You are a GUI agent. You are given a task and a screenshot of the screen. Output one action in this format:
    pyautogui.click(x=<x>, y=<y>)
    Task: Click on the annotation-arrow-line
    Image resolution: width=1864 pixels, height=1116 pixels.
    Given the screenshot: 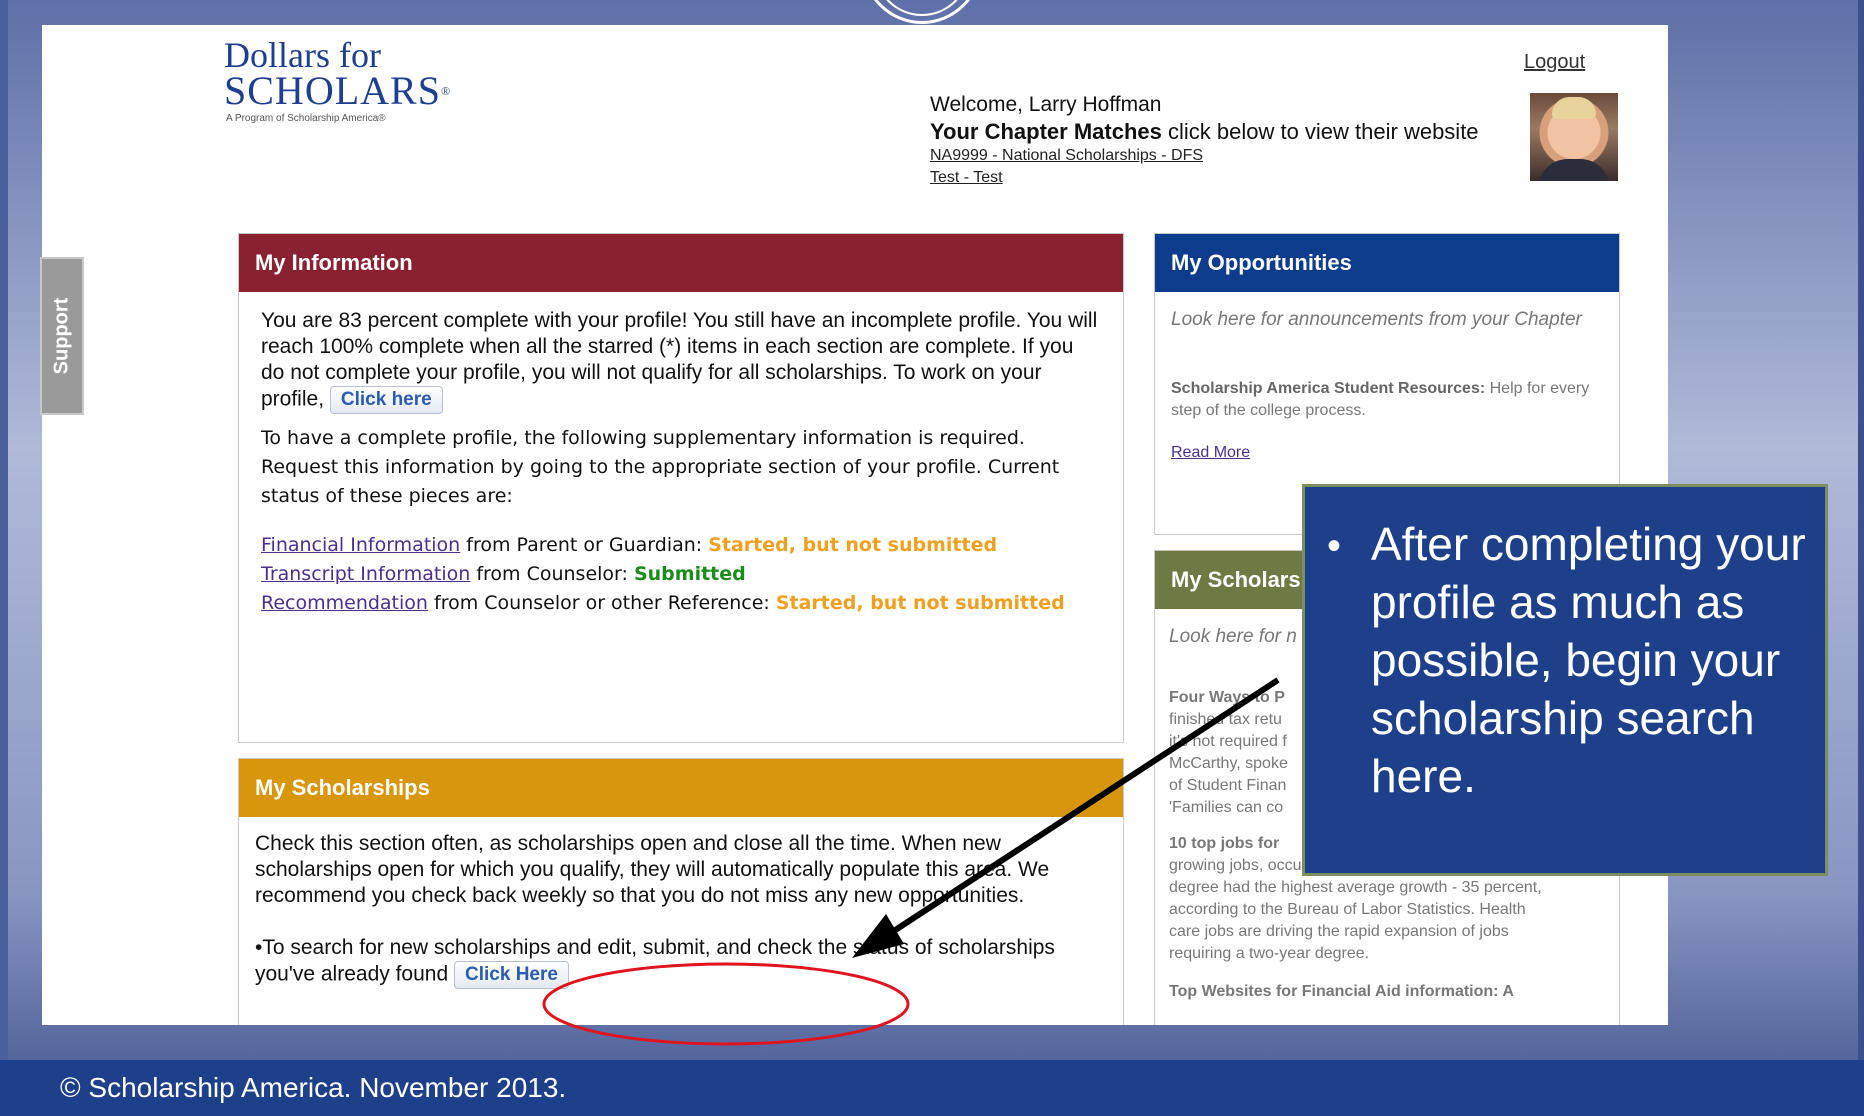 What is the action you would take?
    pyautogui.click(x=1079, y=810)
    